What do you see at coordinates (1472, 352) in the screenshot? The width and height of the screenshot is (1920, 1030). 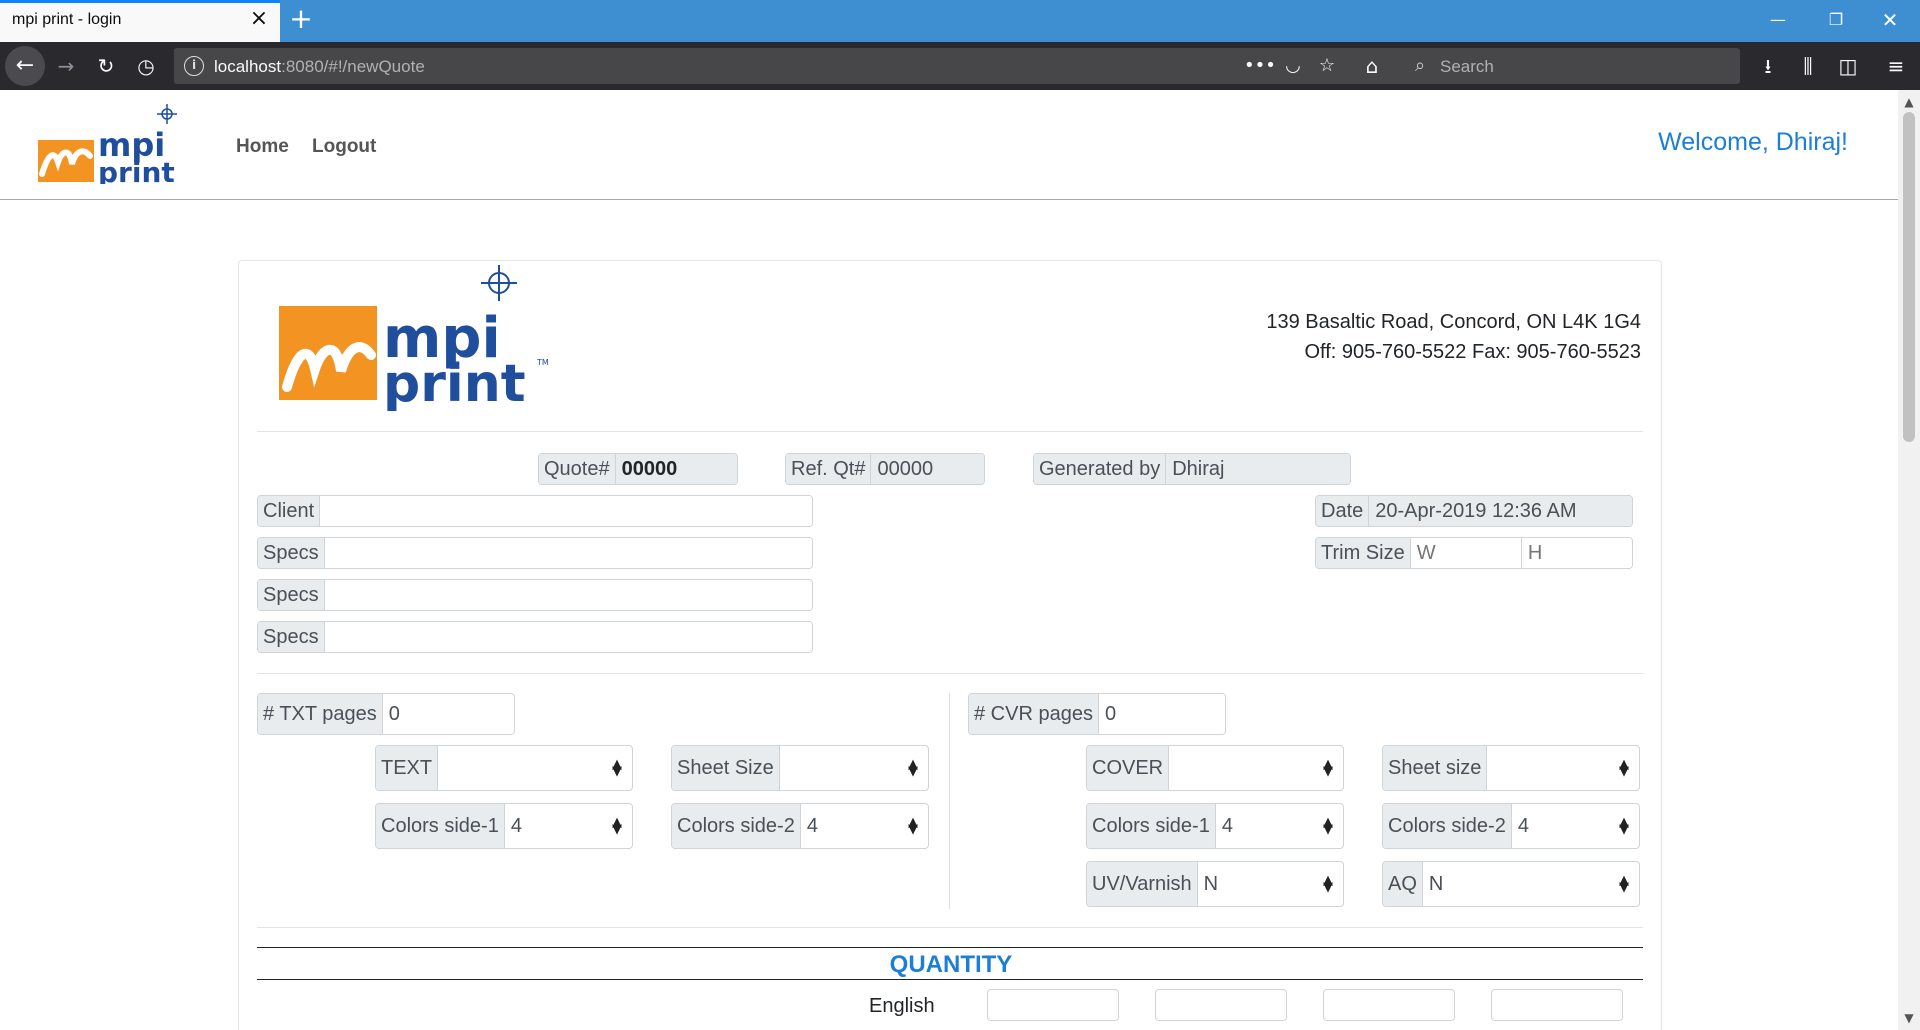 I see `company-phones: Off: 905-760-5522 Fax: 905-760-5523` at bounding box center [1472, 352].